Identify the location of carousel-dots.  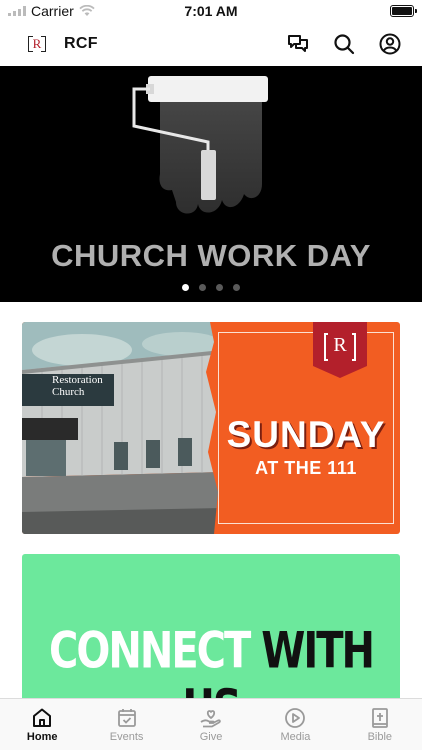
(211, 287).